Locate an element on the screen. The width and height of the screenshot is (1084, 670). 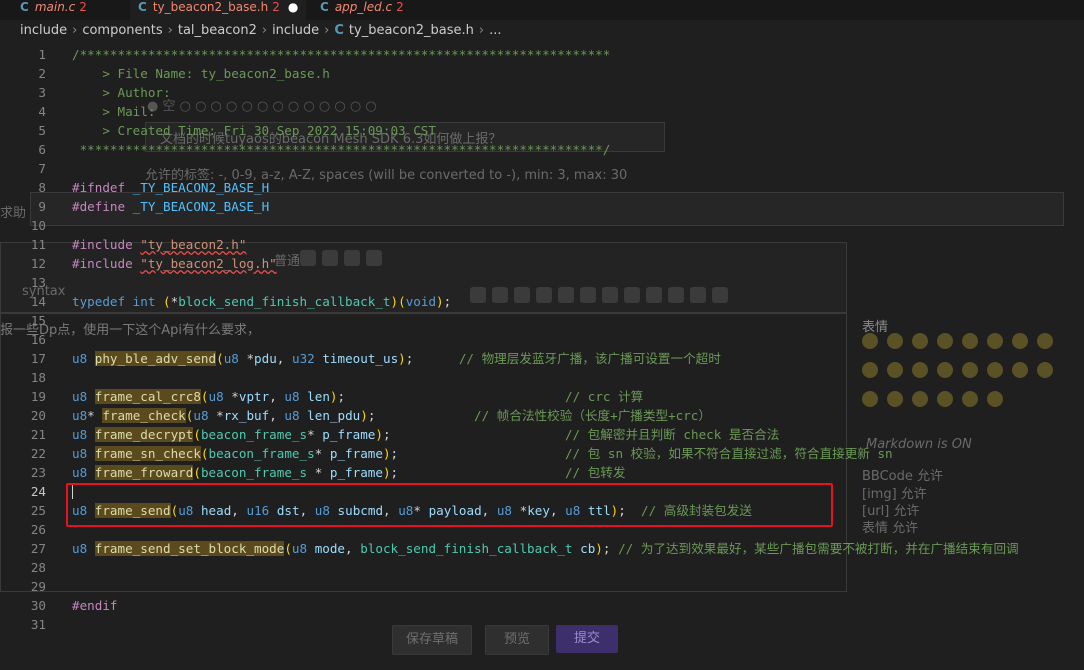
code-line: 2 > File Name: ty_beacon2_base.h is located at coordinates (542, 73).